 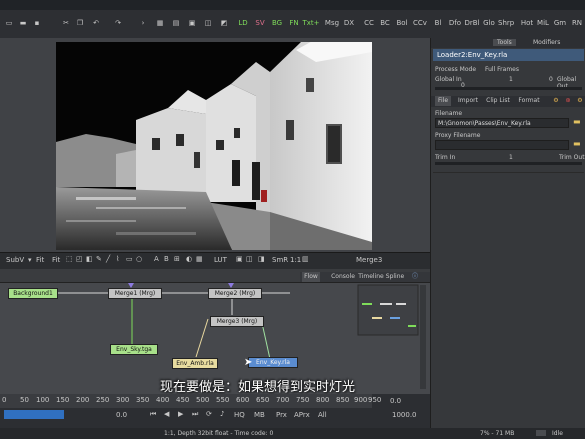 I want to click on lut-button: LUT, so click(x=220, y=260).